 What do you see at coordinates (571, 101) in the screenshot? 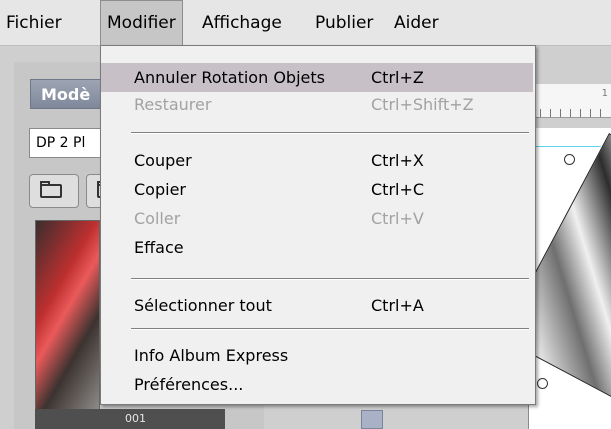
I see `horizontal-ruler: 1` at bounding box center [571, 101].